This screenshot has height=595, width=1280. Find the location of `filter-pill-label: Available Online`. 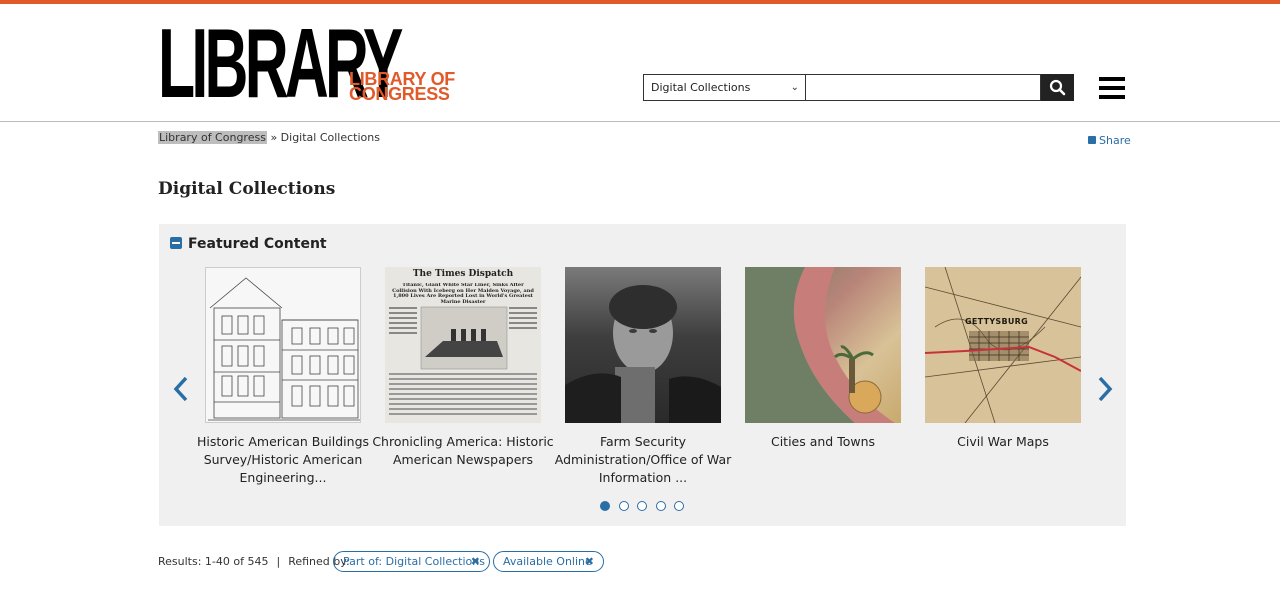

filter-pill-label: Available Online is located at coordinates (547, 561).